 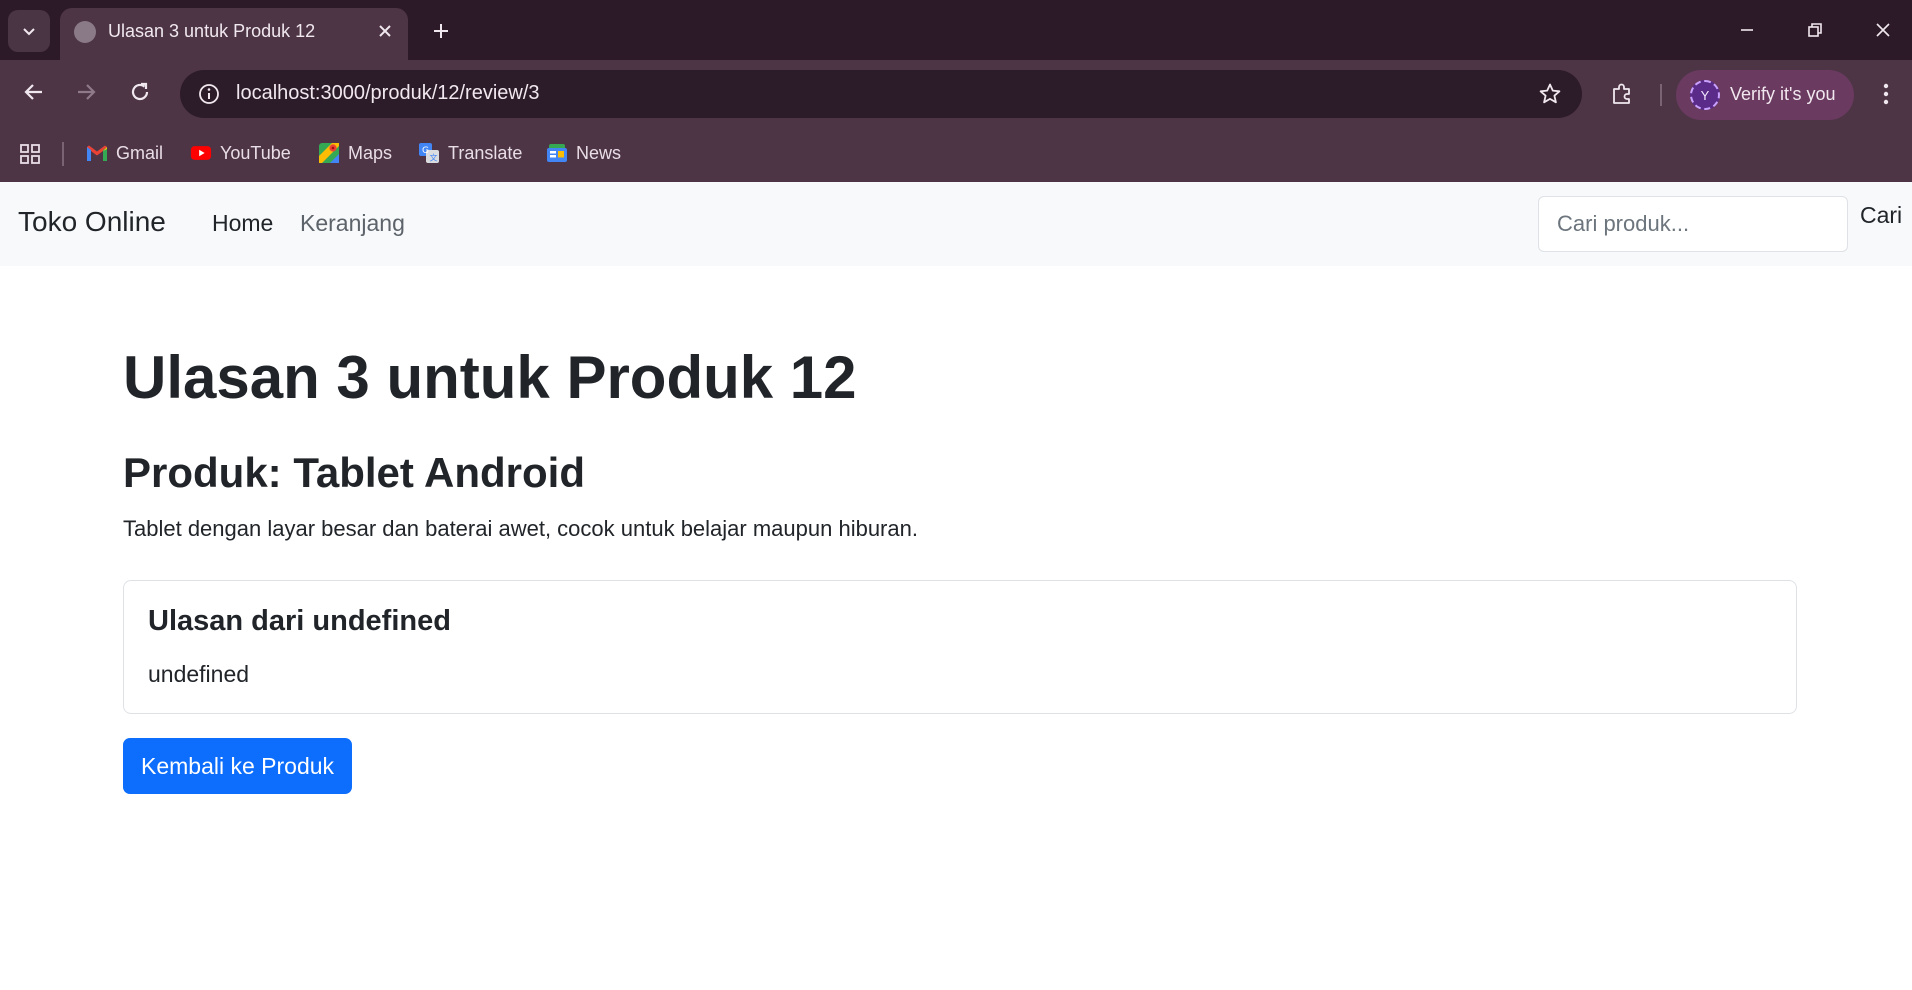 I want to click on extensions-button, so click(x=1622, y=94).